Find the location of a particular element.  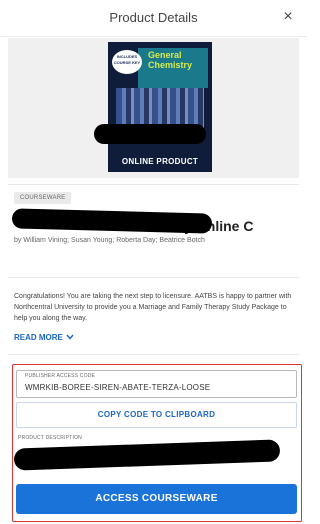

modal-header: Product Details × is located at coordinates (153, 18).